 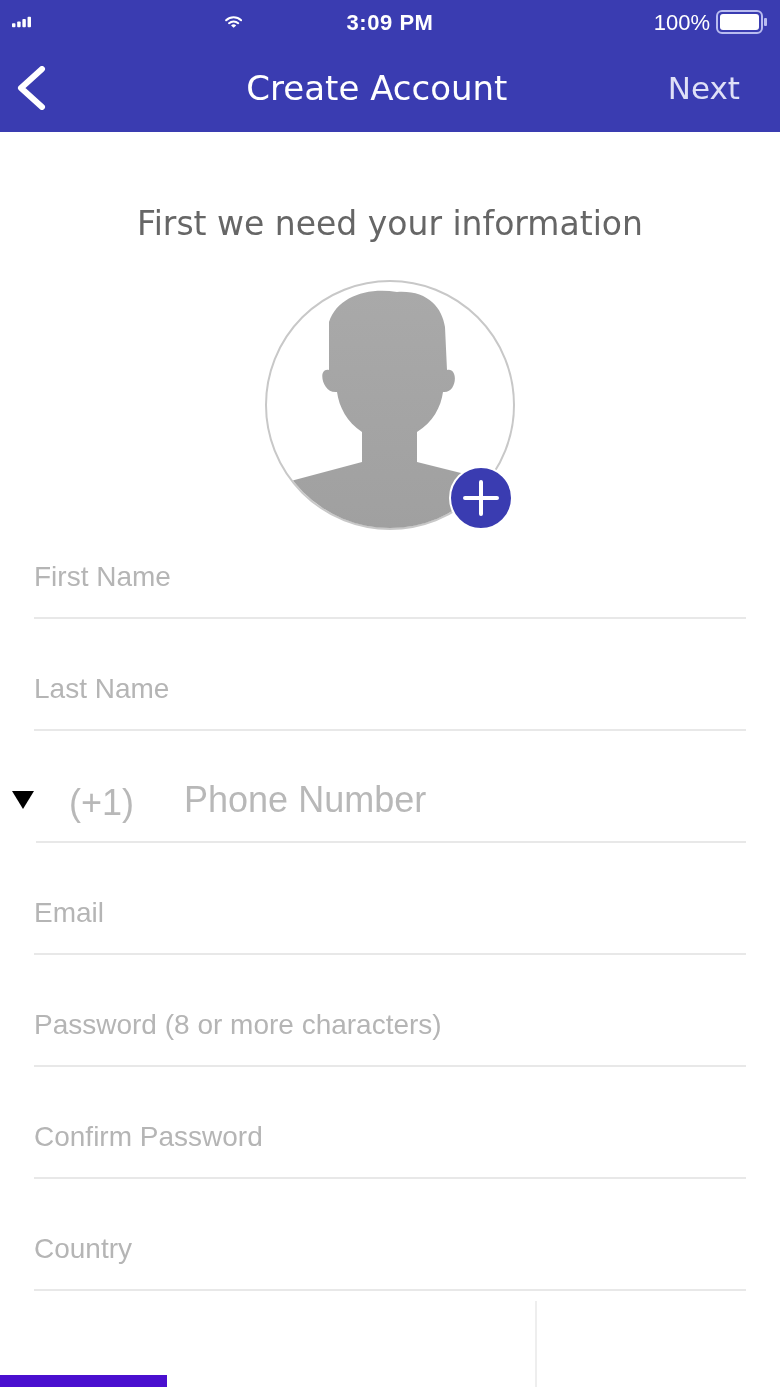 I want to click on back-icon, so click(x=31, y=88).